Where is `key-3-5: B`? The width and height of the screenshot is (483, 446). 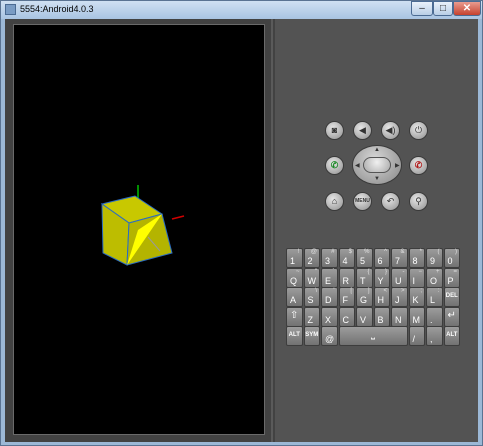
key-3-5: B is located at coordinates (381, 316).